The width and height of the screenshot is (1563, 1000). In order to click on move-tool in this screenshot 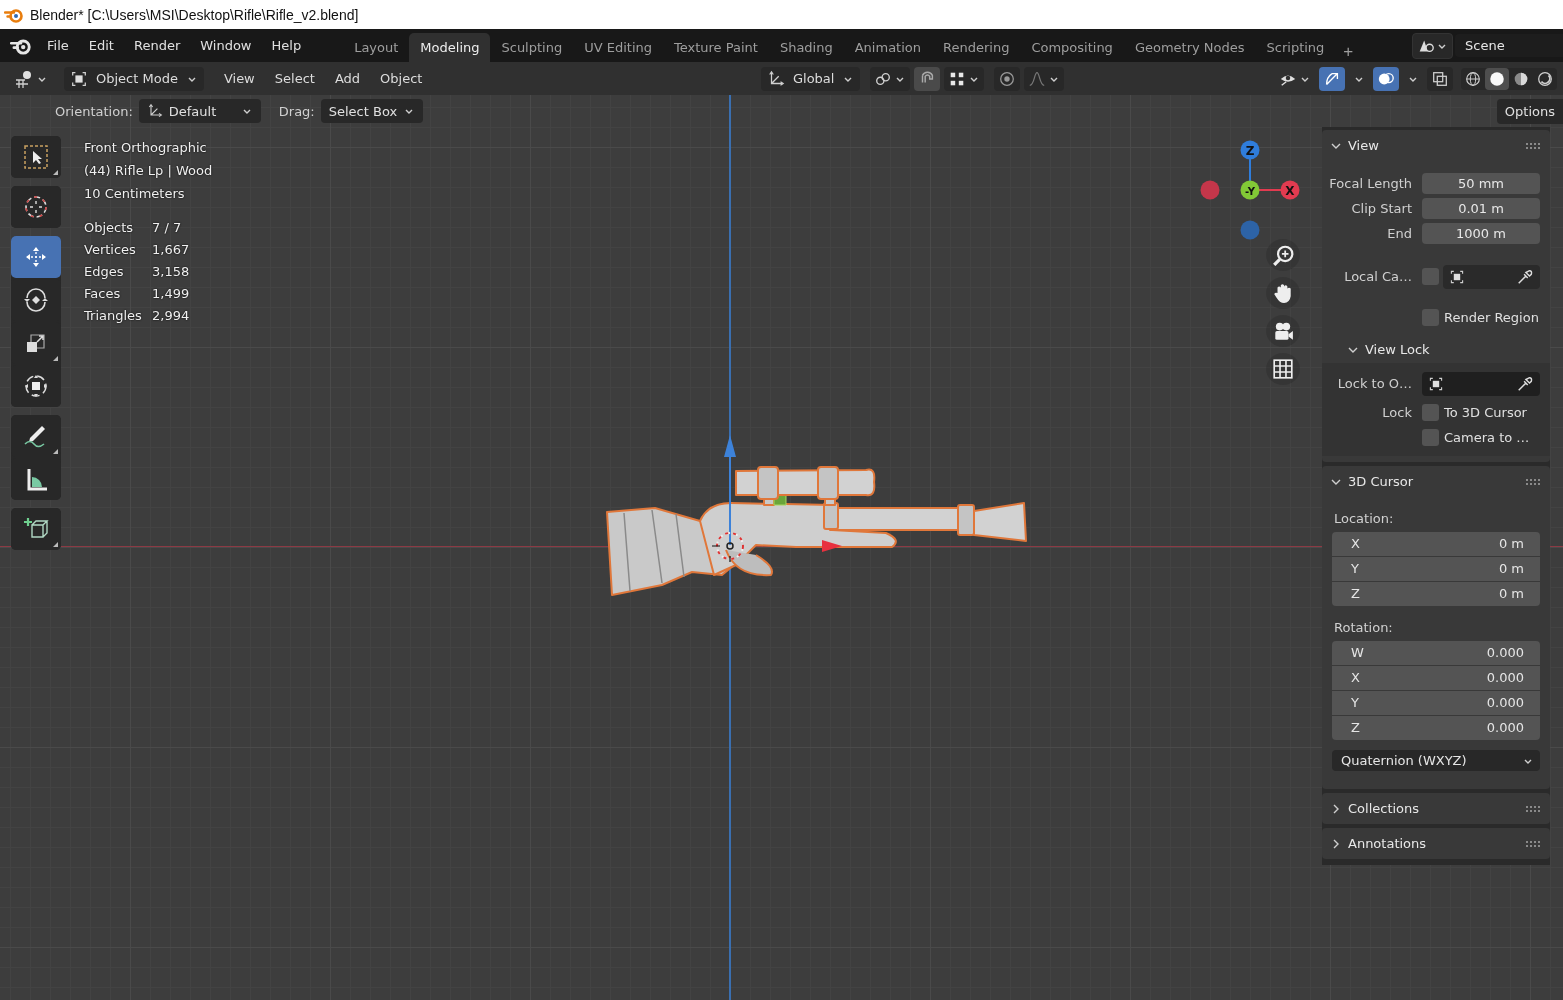, I will do `click(36, 257)`.